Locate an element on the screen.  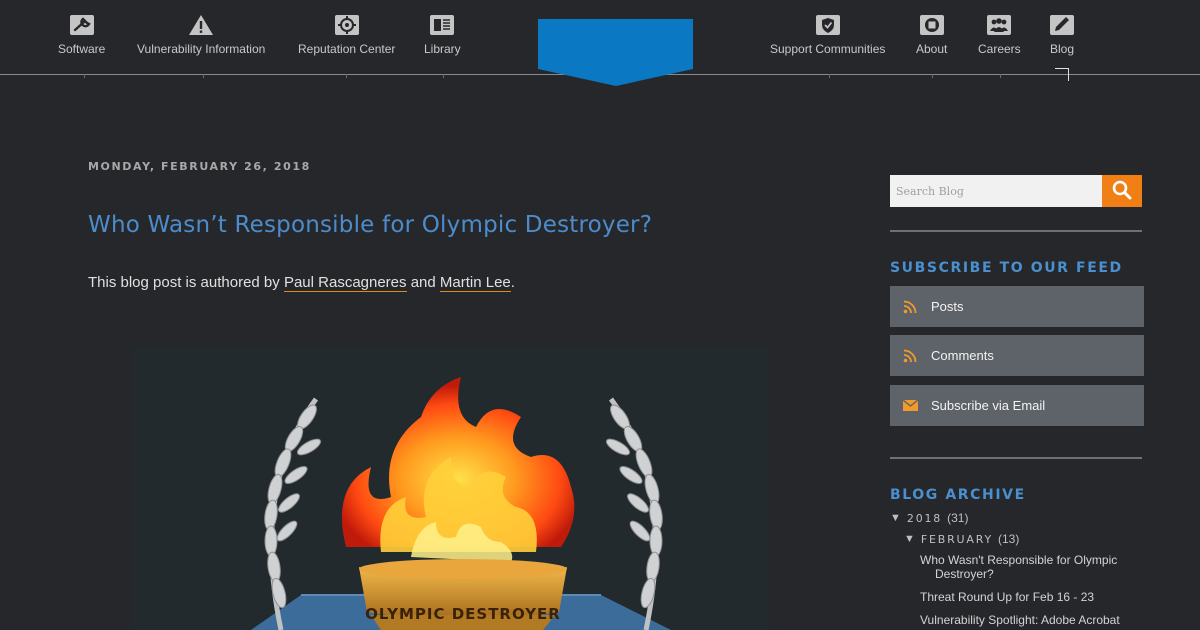
byline-prefix: This blog post is authored by is located at coordinates (186, 282).